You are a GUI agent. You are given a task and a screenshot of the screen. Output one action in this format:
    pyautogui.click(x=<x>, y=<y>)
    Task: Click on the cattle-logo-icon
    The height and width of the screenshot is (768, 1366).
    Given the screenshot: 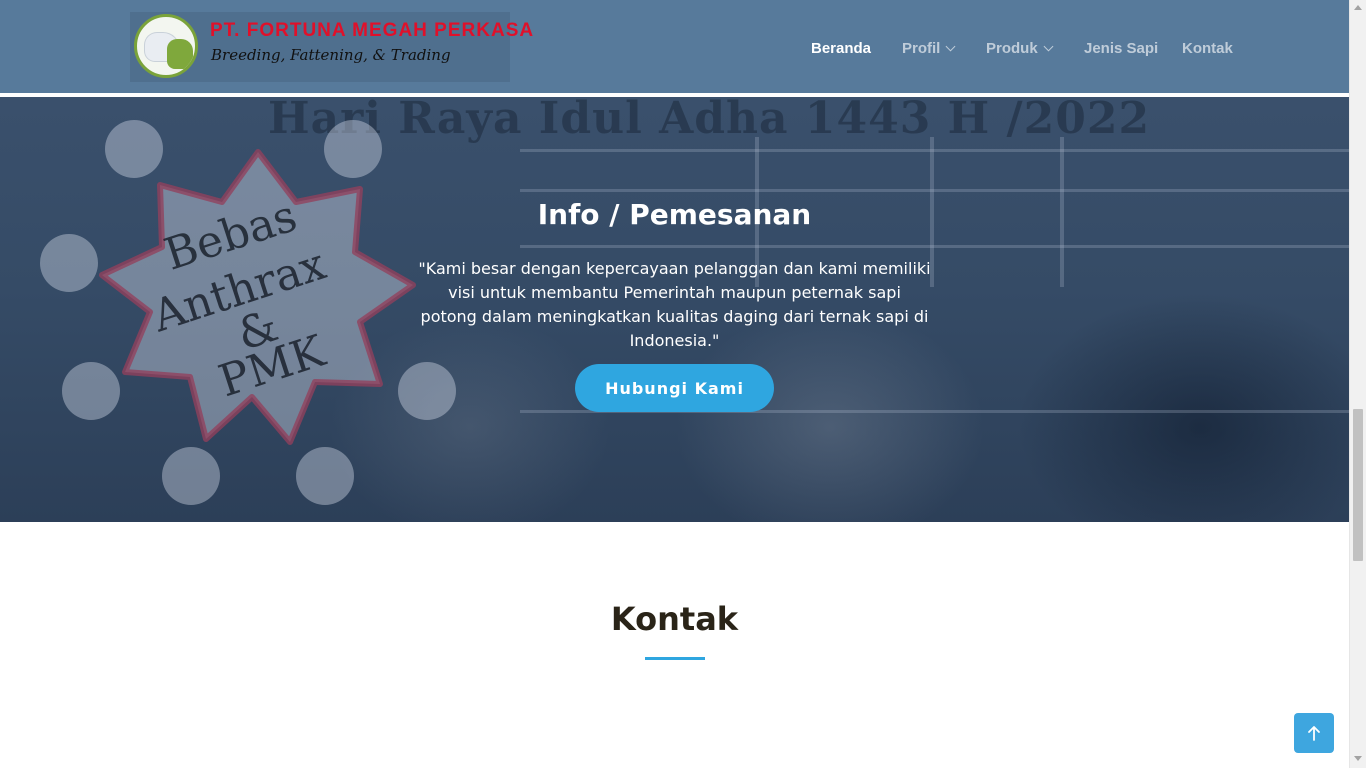 What is the action you would take?
    pyautogui.click(x=166, y=46)
    